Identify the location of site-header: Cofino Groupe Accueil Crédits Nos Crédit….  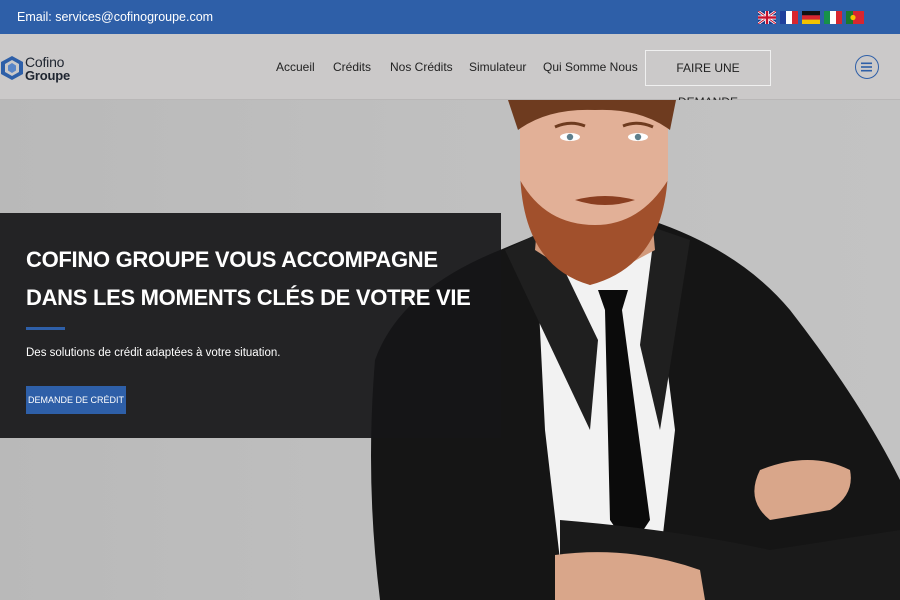
(450, 71).